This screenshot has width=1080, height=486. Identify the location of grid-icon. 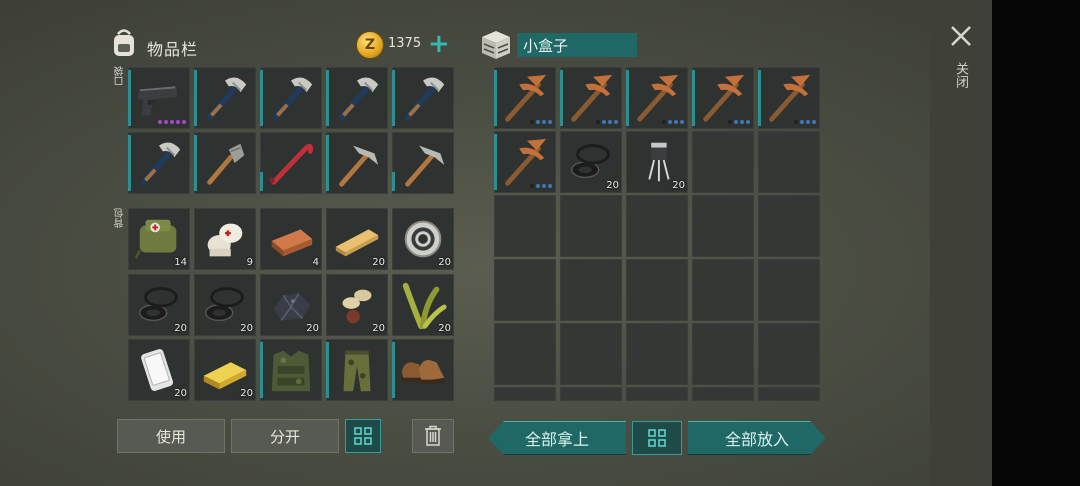
(657, 438).